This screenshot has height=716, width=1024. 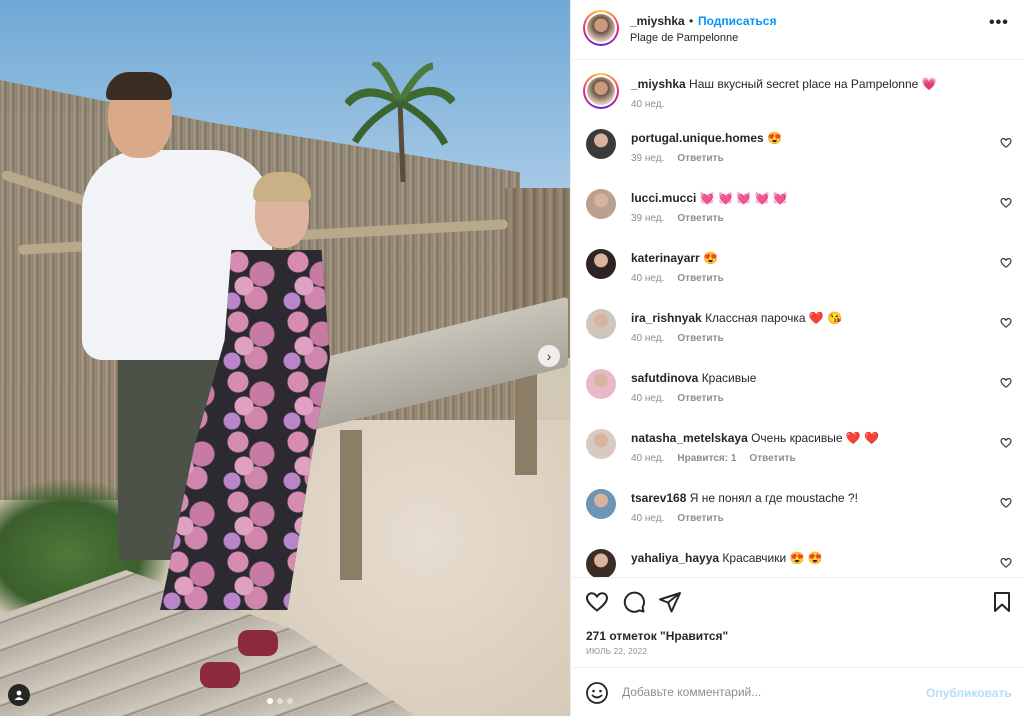 I want to click on comment-icon, so click(x=634, y=602).